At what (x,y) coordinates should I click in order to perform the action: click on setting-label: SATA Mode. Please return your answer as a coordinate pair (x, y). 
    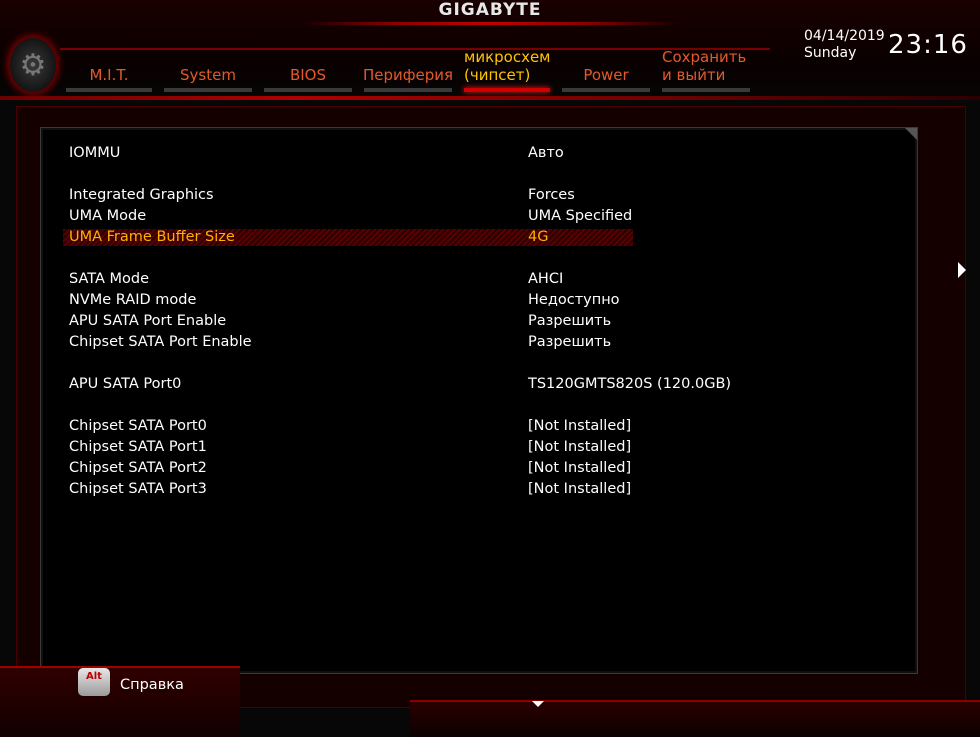
    Looking at the image, I should click on (109, 279).